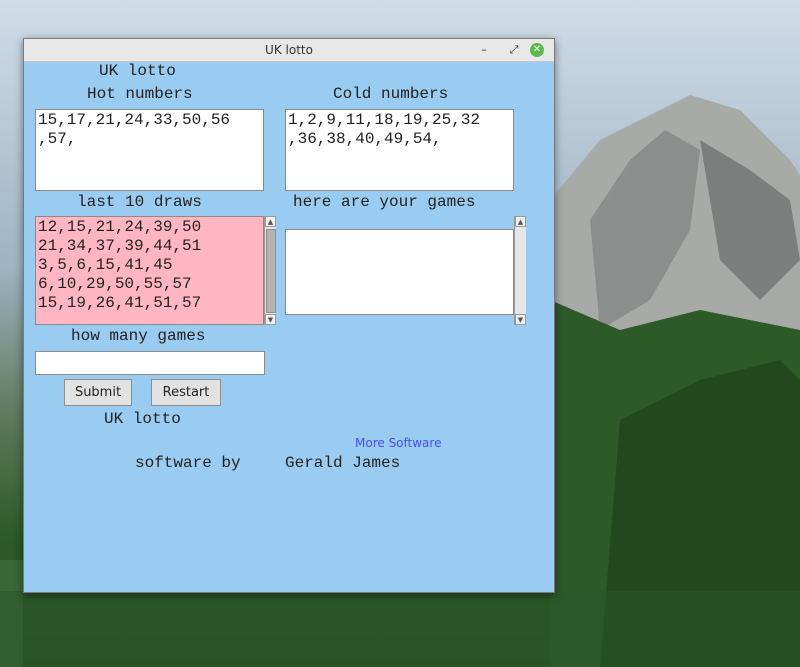 The image size is (800, 667). I want to click on games-scrollbar: ▲ ▼, so click(520, 270).